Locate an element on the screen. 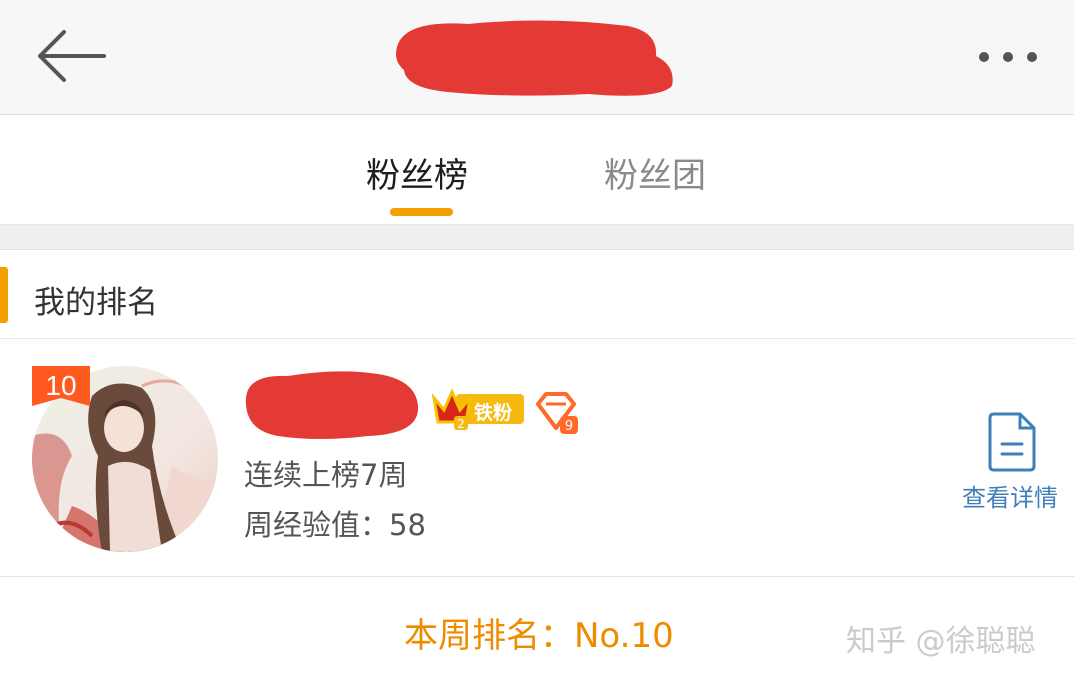  active-tab-indicator is located at coordinates (421, 212).